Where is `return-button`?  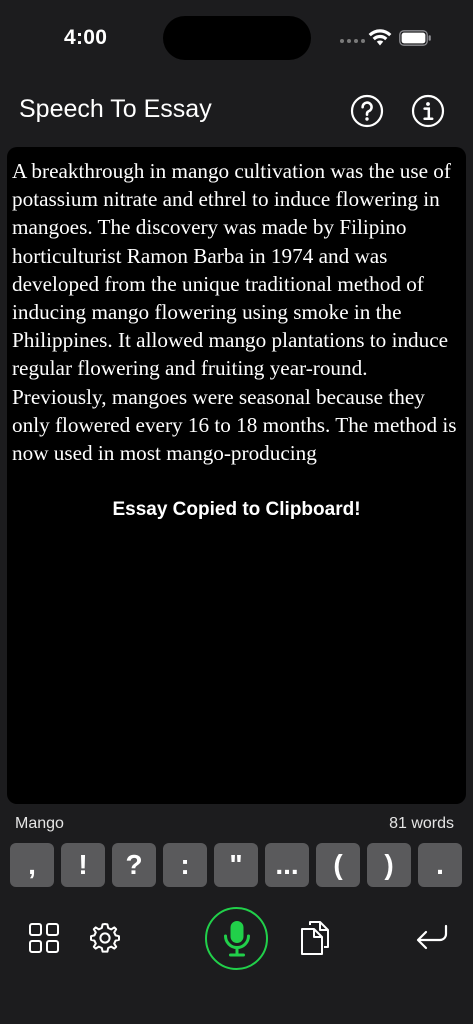
return-button is located at coordinates (432, 940).